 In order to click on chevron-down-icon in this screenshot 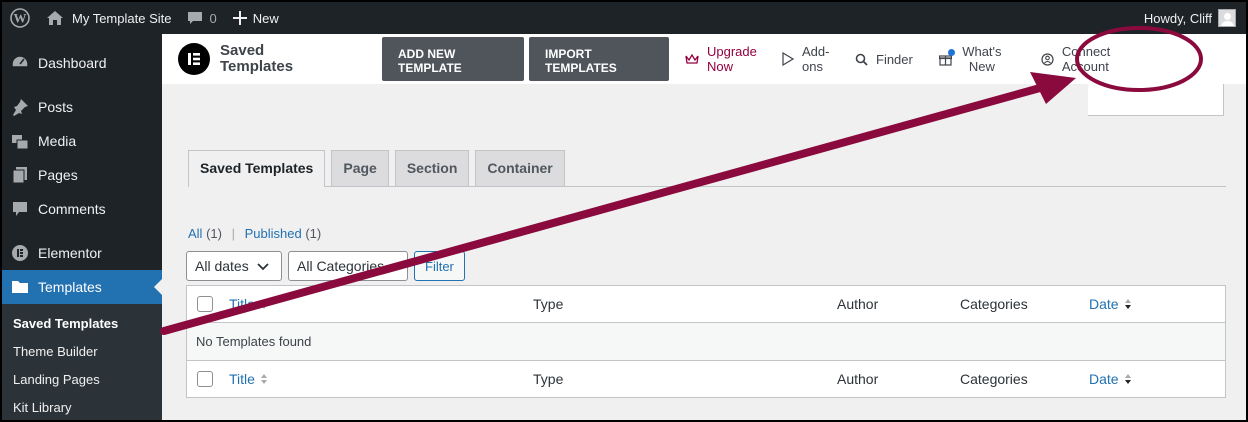, I will do `click(263, 266)`.